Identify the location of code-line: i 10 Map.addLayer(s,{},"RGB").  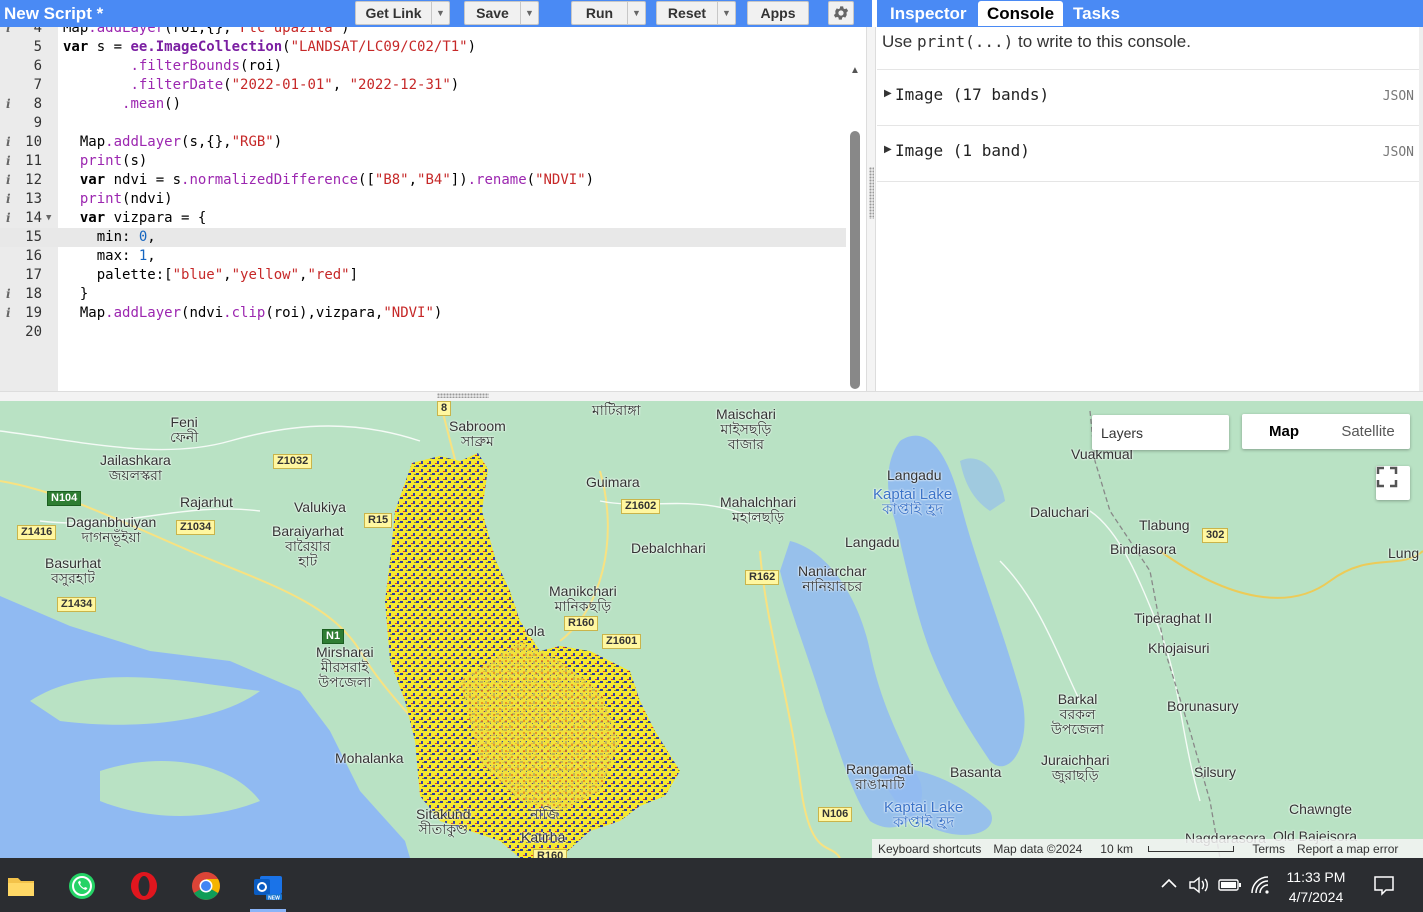
(423, 142).